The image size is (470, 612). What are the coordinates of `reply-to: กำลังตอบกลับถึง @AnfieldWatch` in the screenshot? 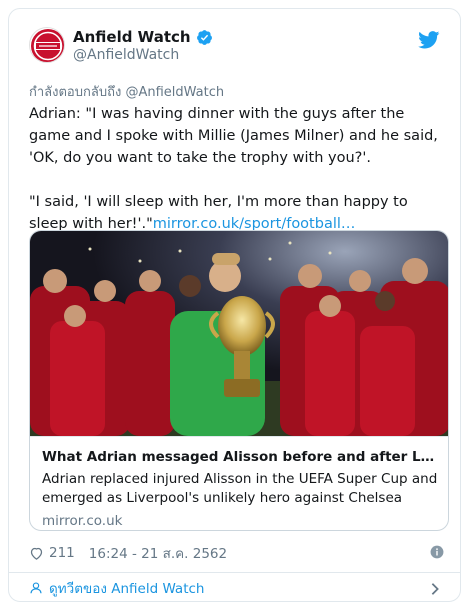 It's located at (126, 91).